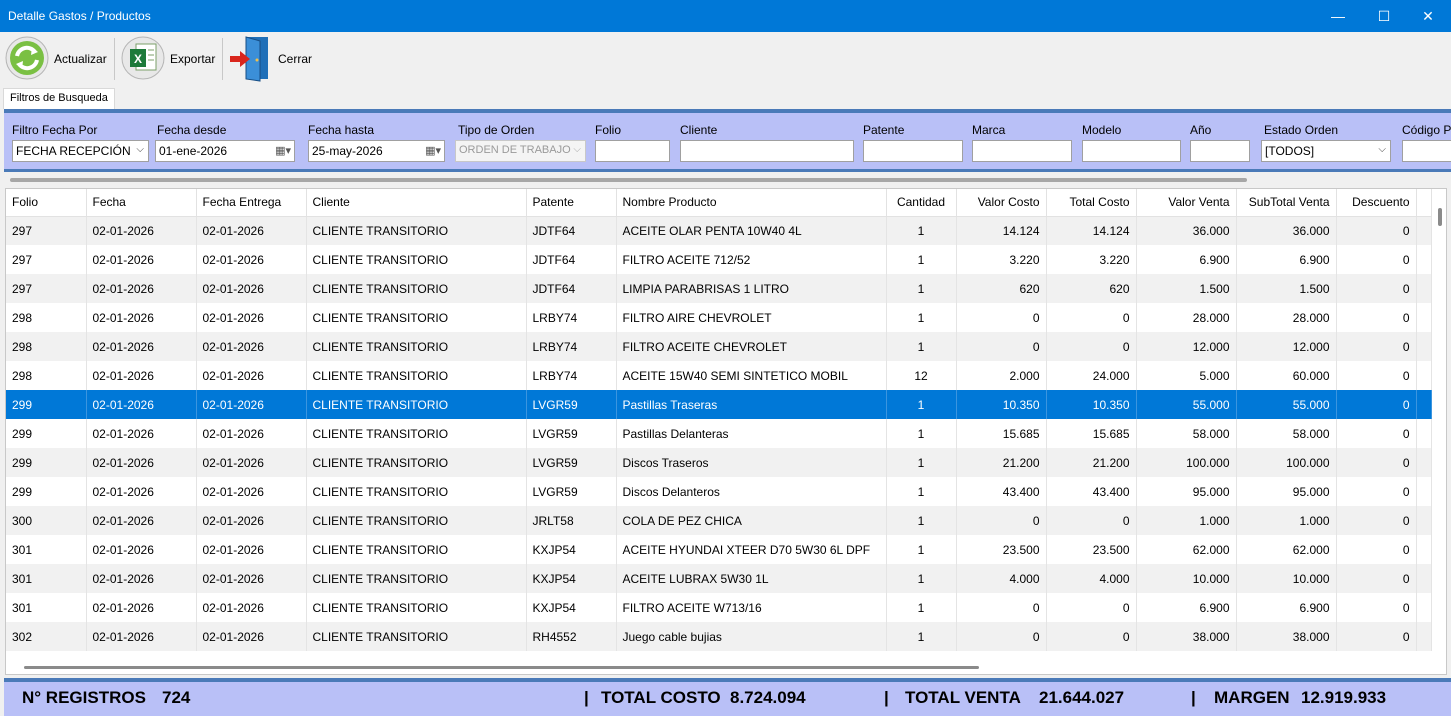  Describe the element at coordinates (1286, 549) in the screenshot. I see `cell-subtotal-venta: 62.000` at that location.